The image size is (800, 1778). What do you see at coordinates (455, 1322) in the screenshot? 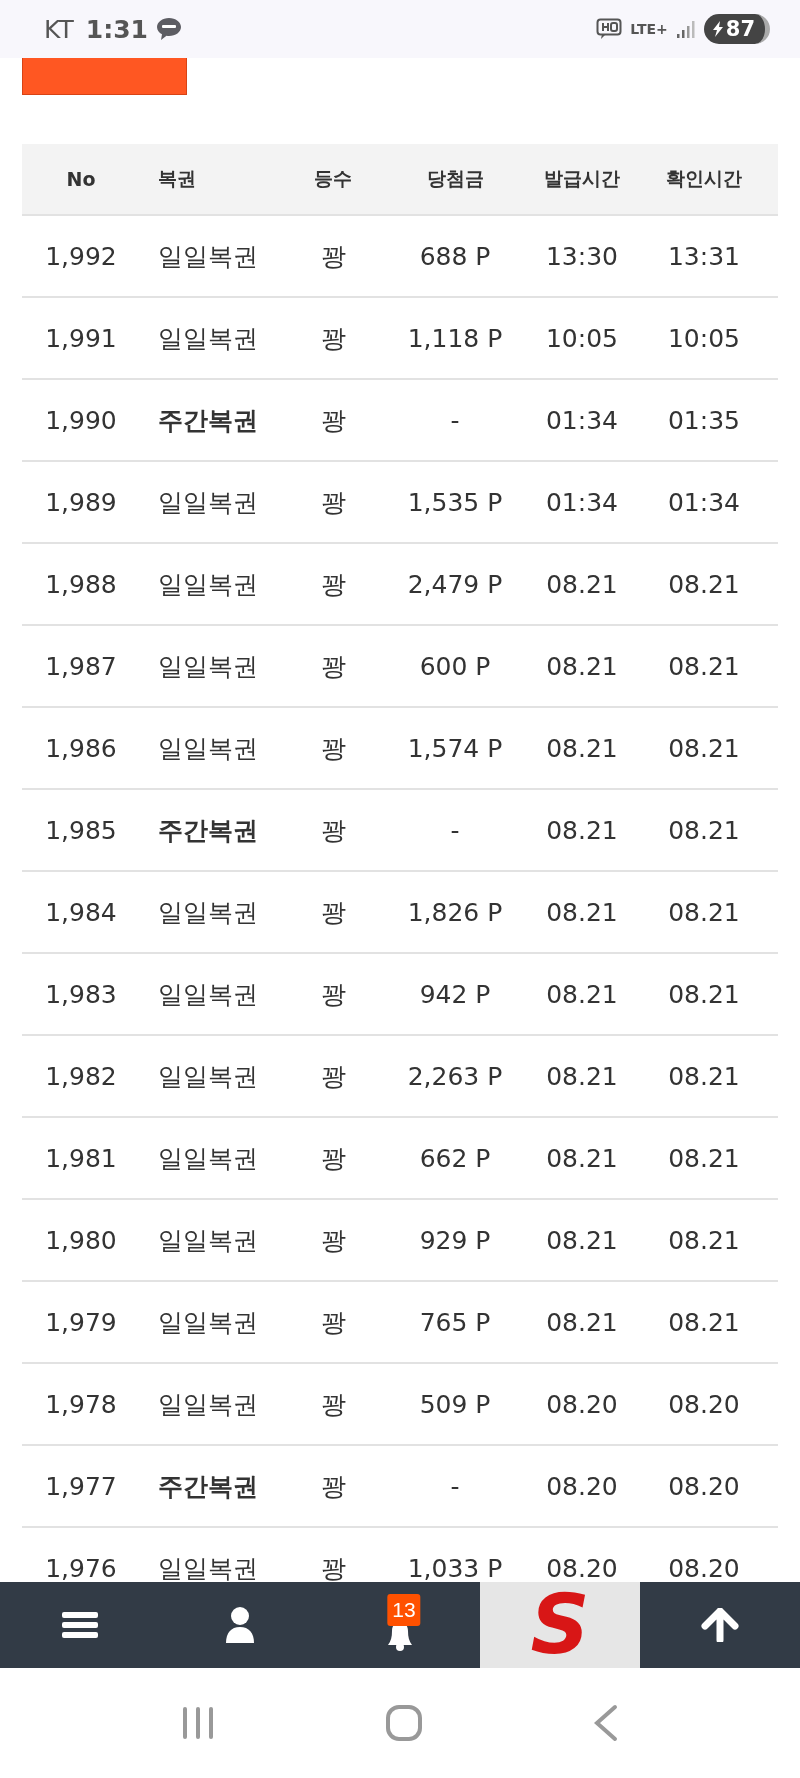
I see `prize-cell: 765 P` at bounding box center [455, 1322].